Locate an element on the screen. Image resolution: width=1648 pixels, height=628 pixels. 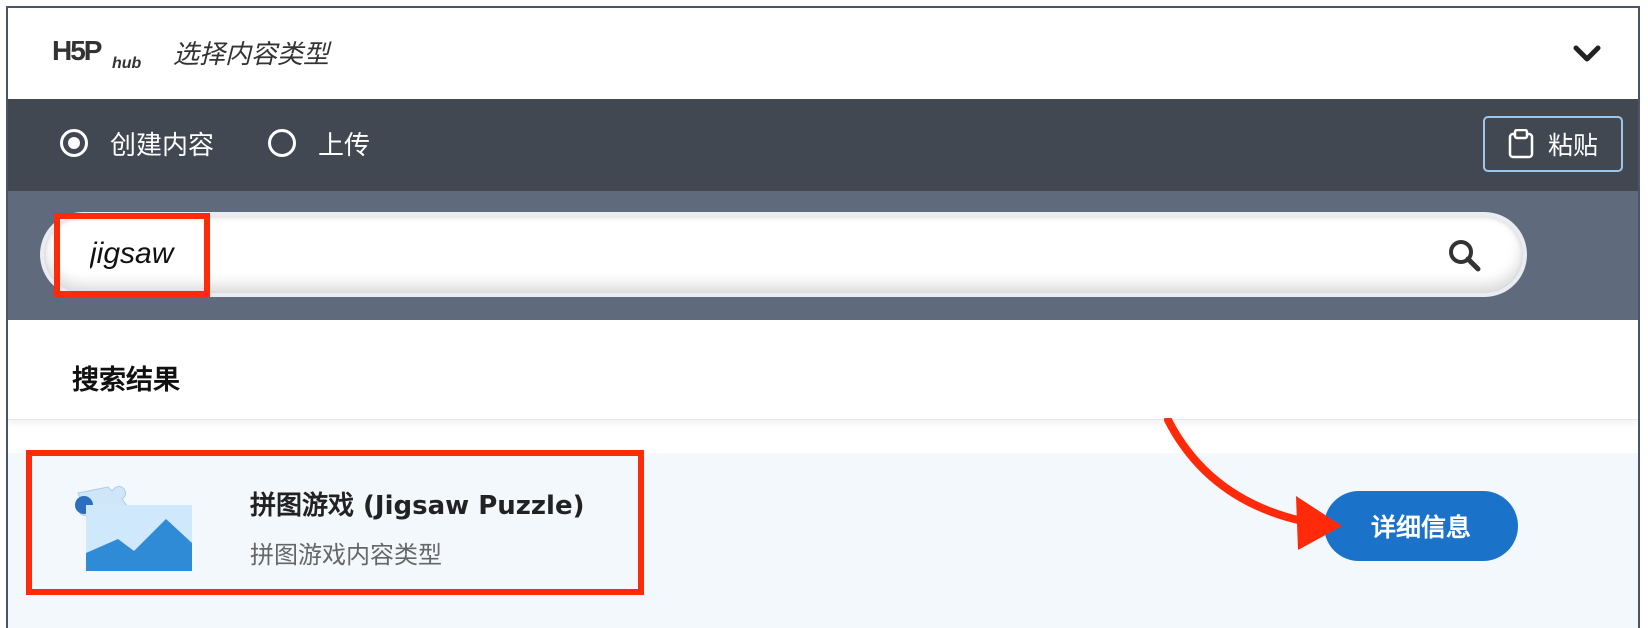
h5p-hub-logo: H5P hub is located at coordinates (97, 52).